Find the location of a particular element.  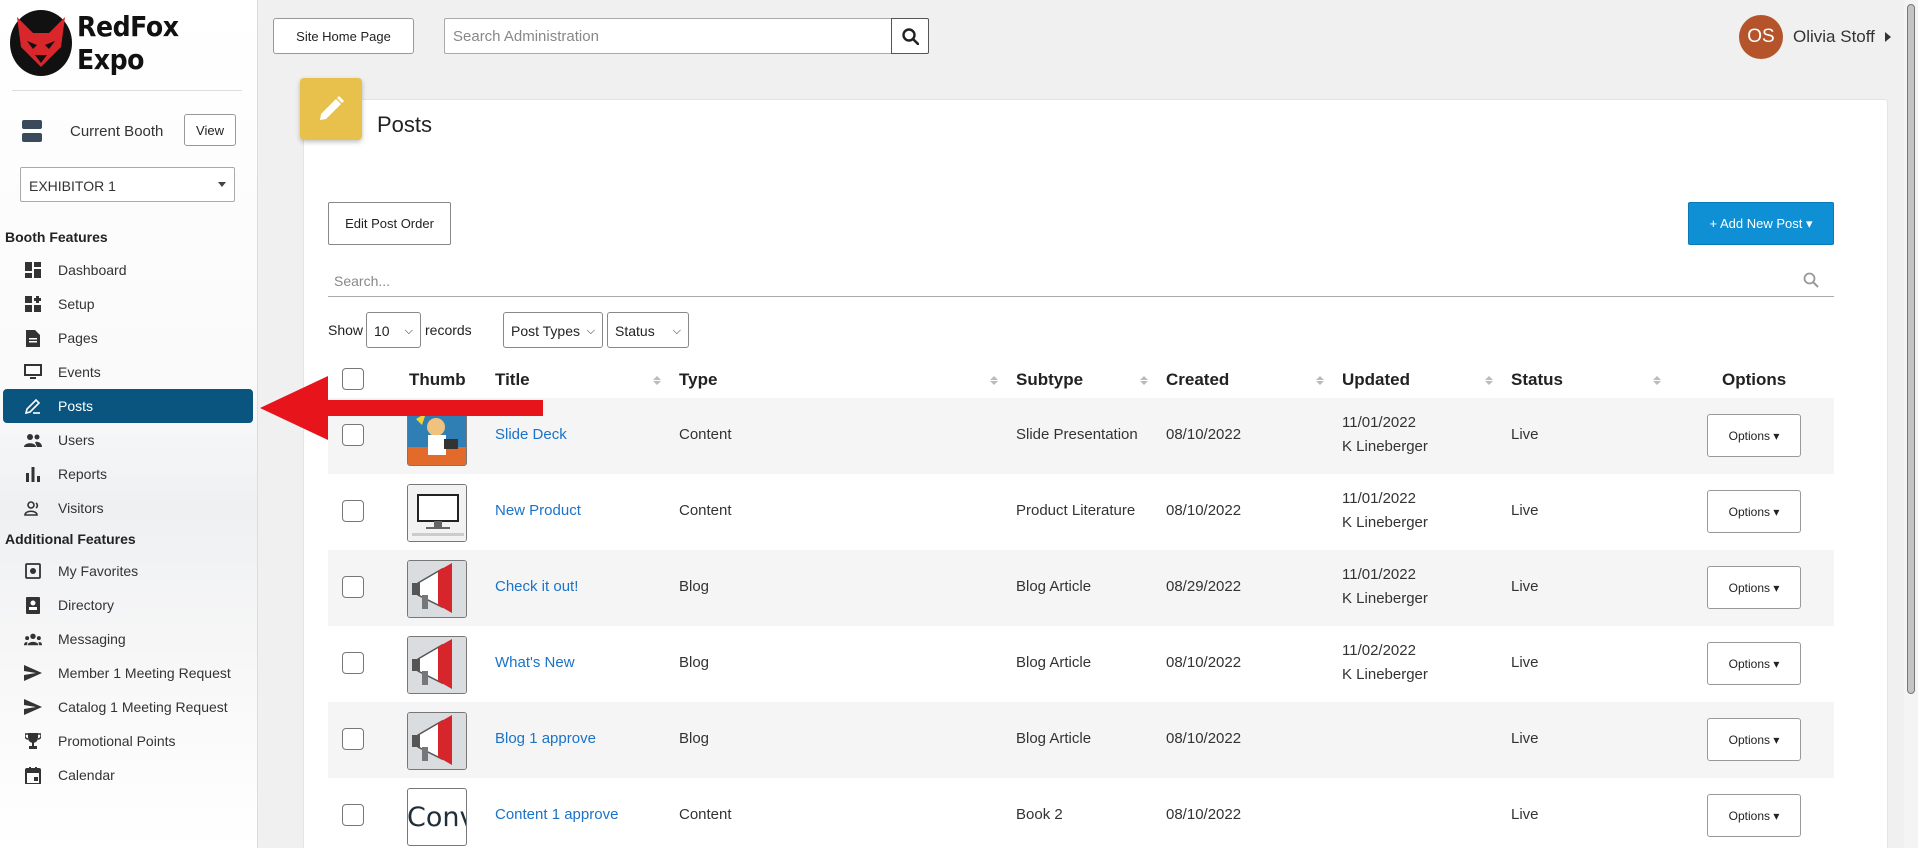

column-header-status: Status is located at coordinates (1537, 380).